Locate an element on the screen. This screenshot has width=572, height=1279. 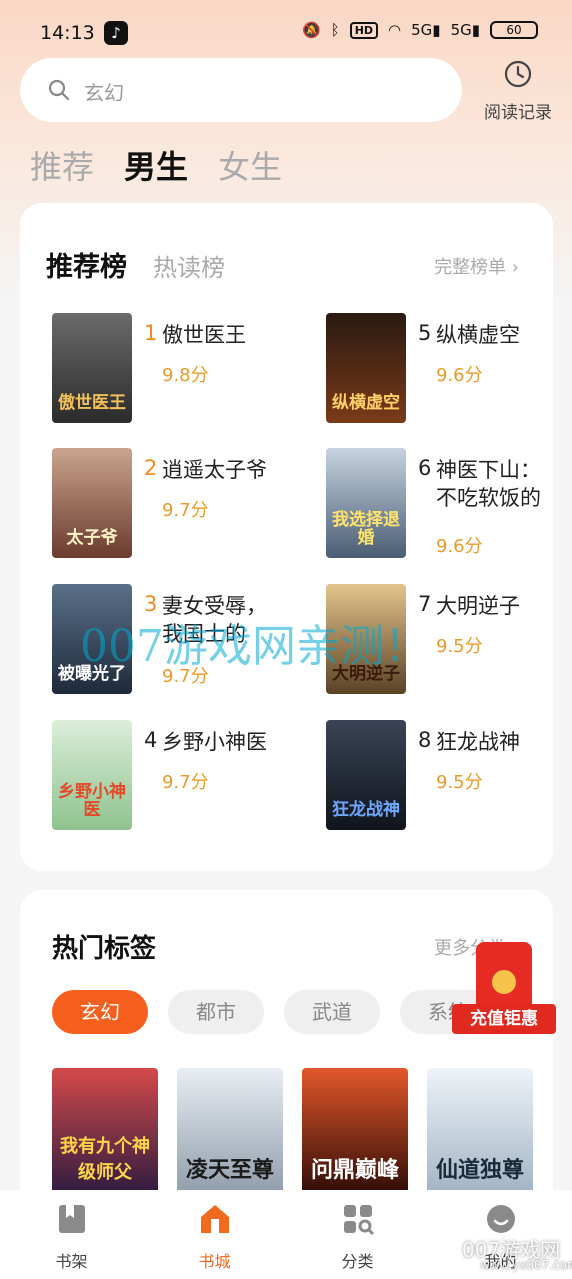
recharge-promo-button: 充值钜惠 is located at coordinates (504, 992).